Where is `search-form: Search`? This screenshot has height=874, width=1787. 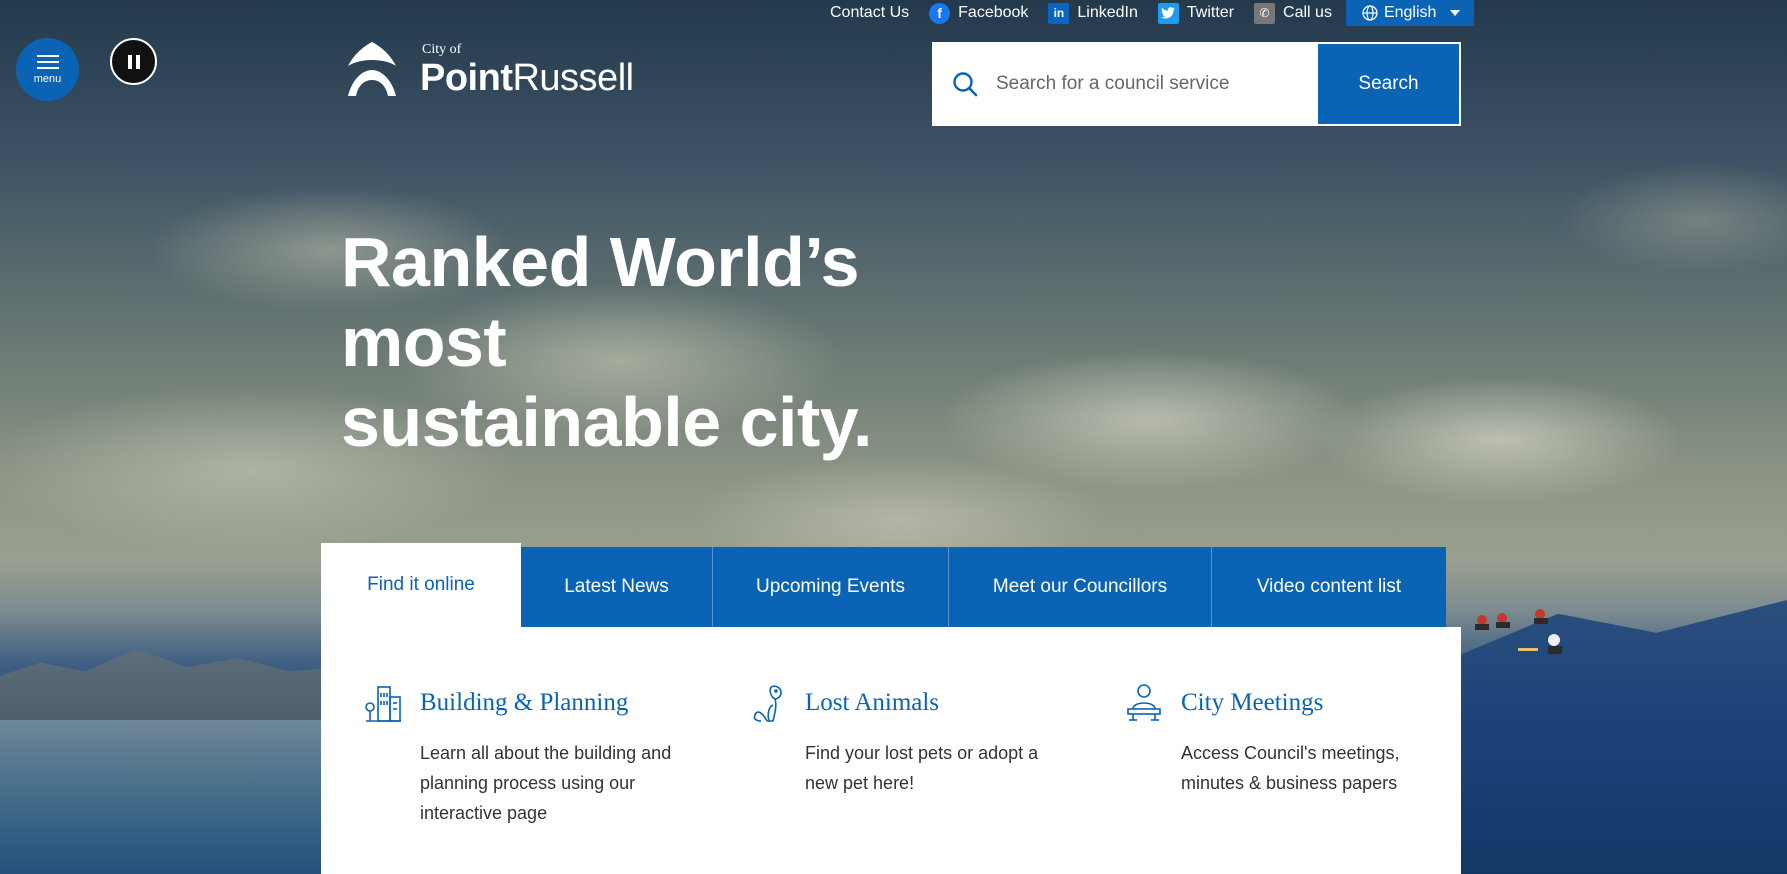
search-form: Search is located at coordinates (1196, 84).